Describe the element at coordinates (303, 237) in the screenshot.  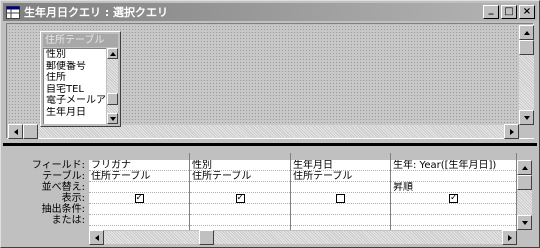
I see `grid-hscroll` at that location.